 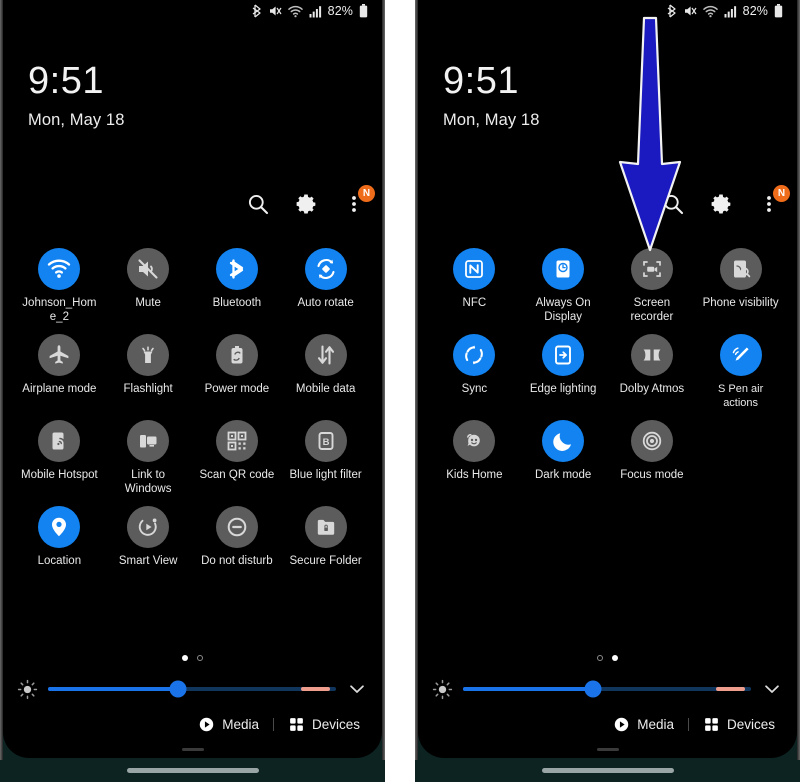 I want to click on nfc-icon, so click(x=474, y=269).